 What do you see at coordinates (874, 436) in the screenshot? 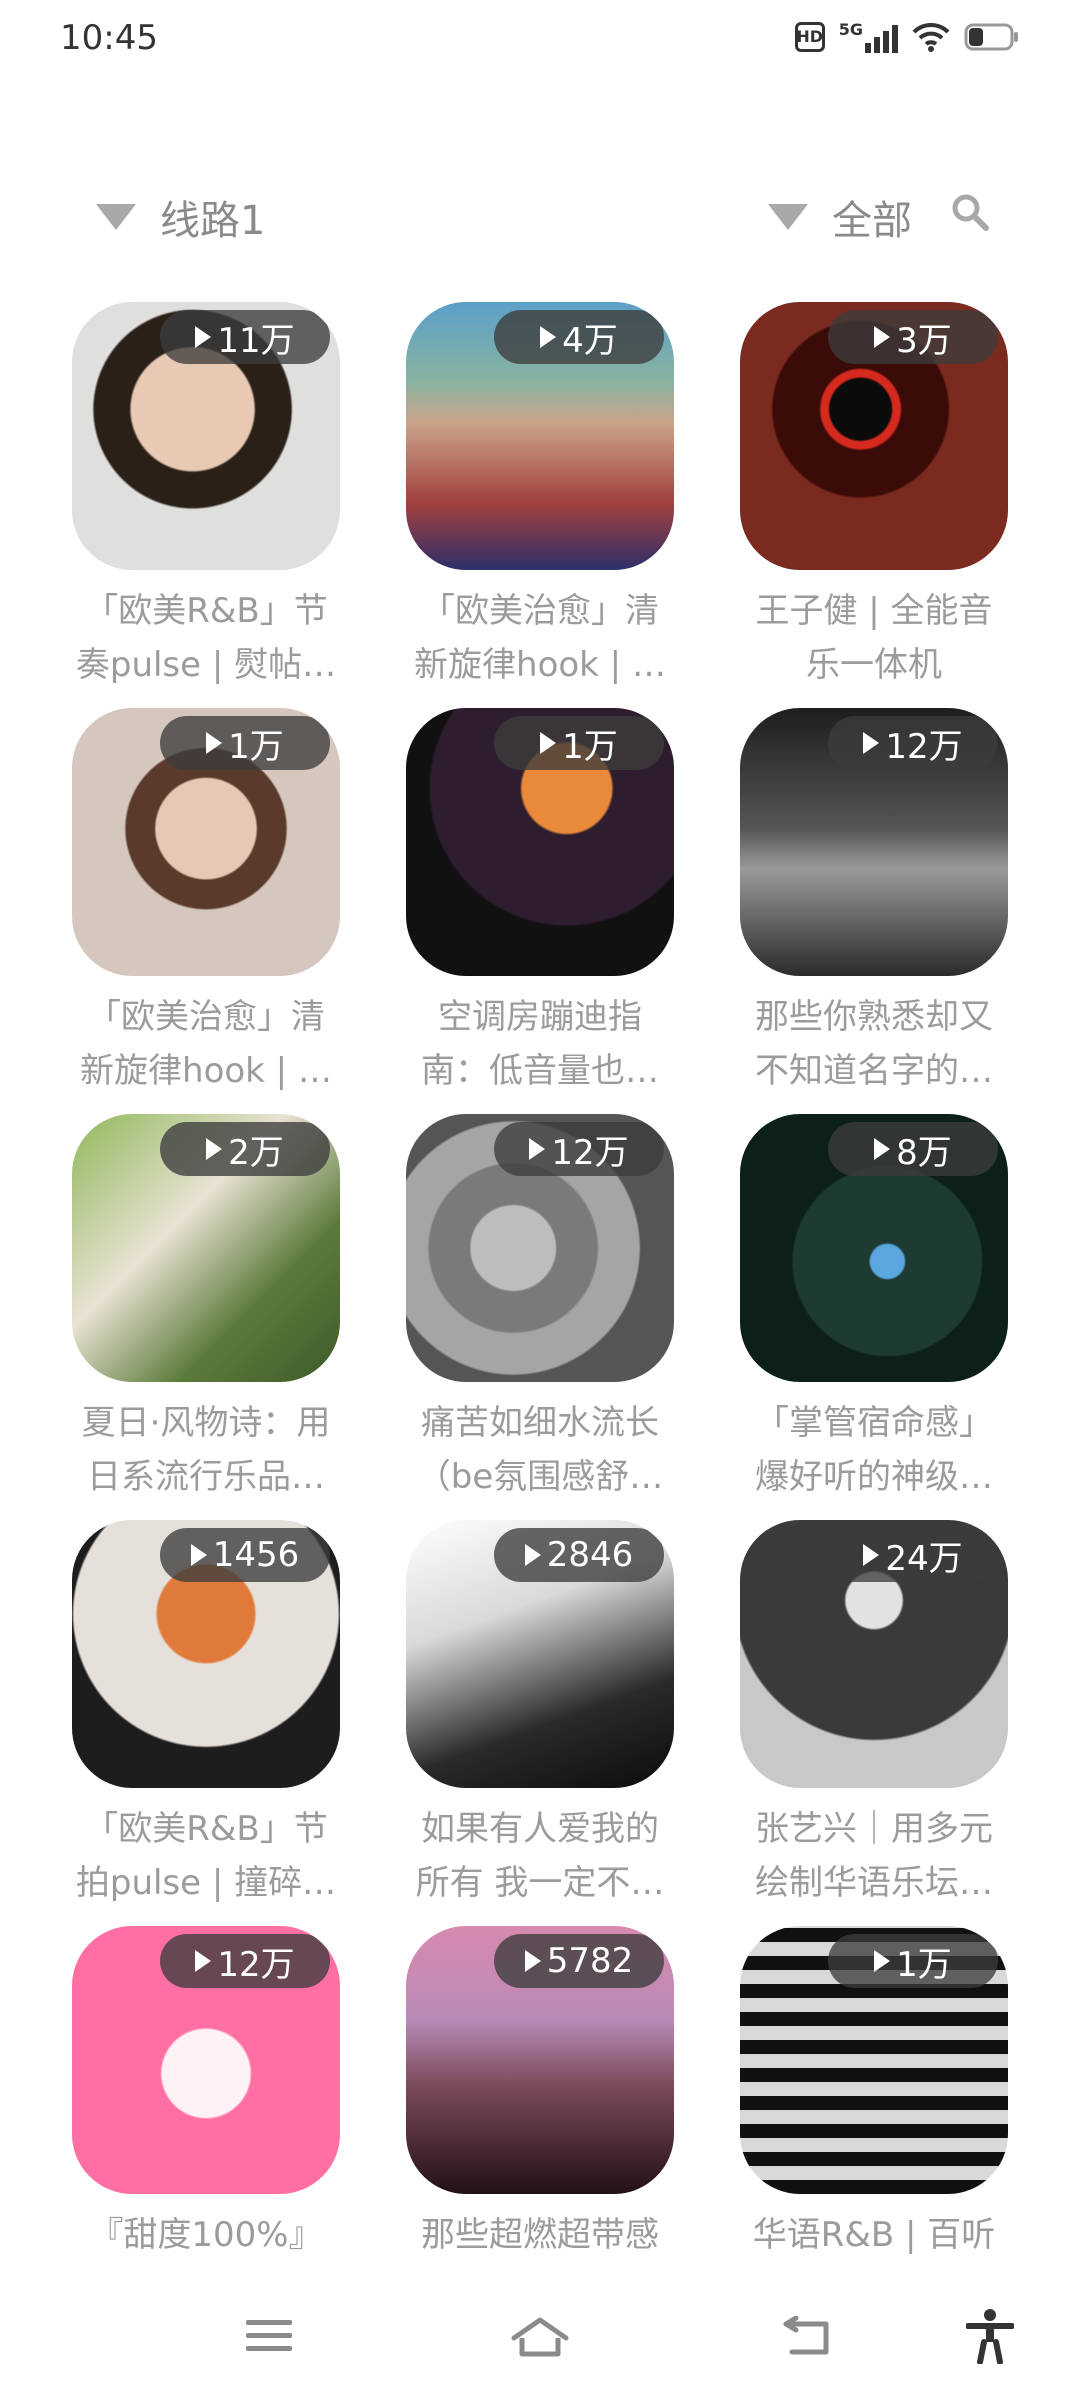
I see `playlist-cover: 3万` at bounding box center [874, 436].